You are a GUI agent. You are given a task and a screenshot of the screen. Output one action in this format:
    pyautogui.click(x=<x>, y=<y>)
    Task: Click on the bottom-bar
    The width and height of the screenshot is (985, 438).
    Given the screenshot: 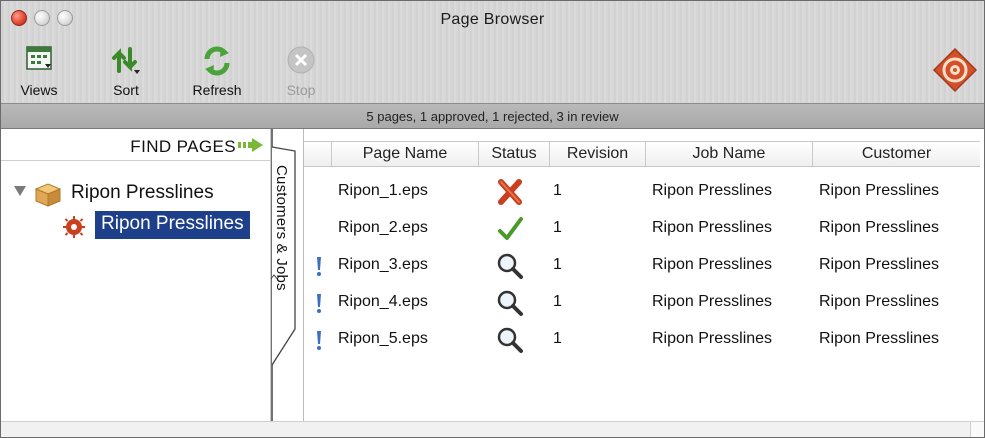 What is the action you would take?
    pyautogui.click(x=492, y=429)
    